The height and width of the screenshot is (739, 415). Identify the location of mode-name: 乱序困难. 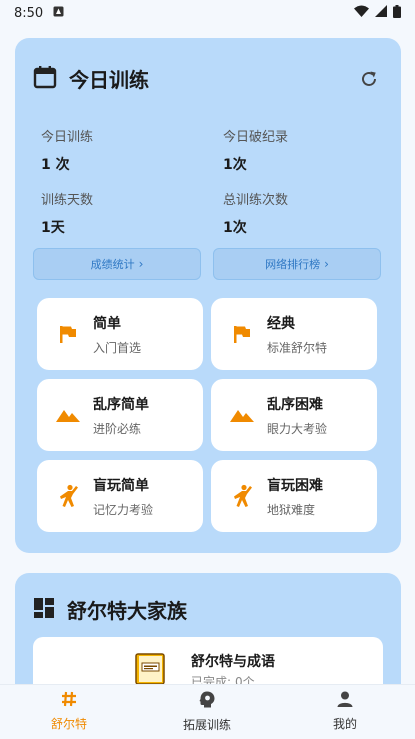
(295, 404).